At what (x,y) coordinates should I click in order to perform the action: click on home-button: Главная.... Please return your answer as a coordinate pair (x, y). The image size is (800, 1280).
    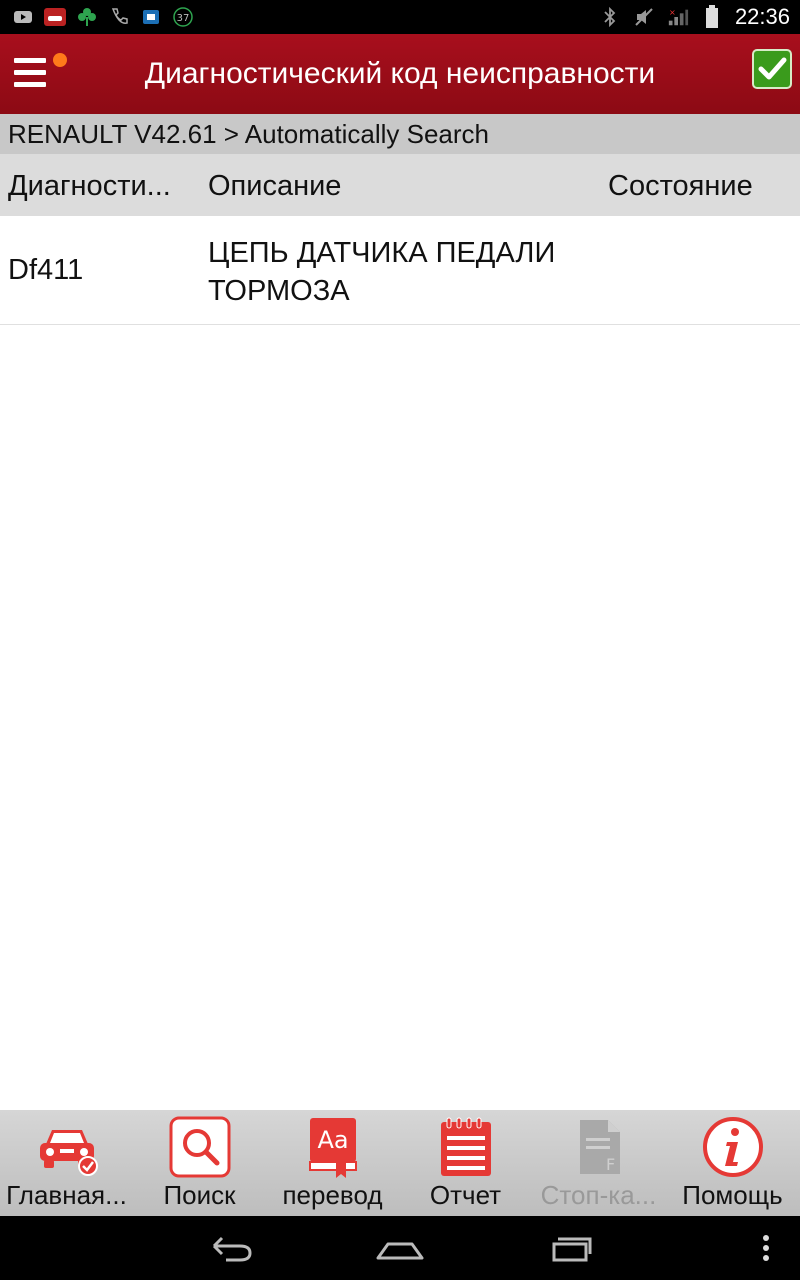
    Looking at the image, I should click on (66, 1163).